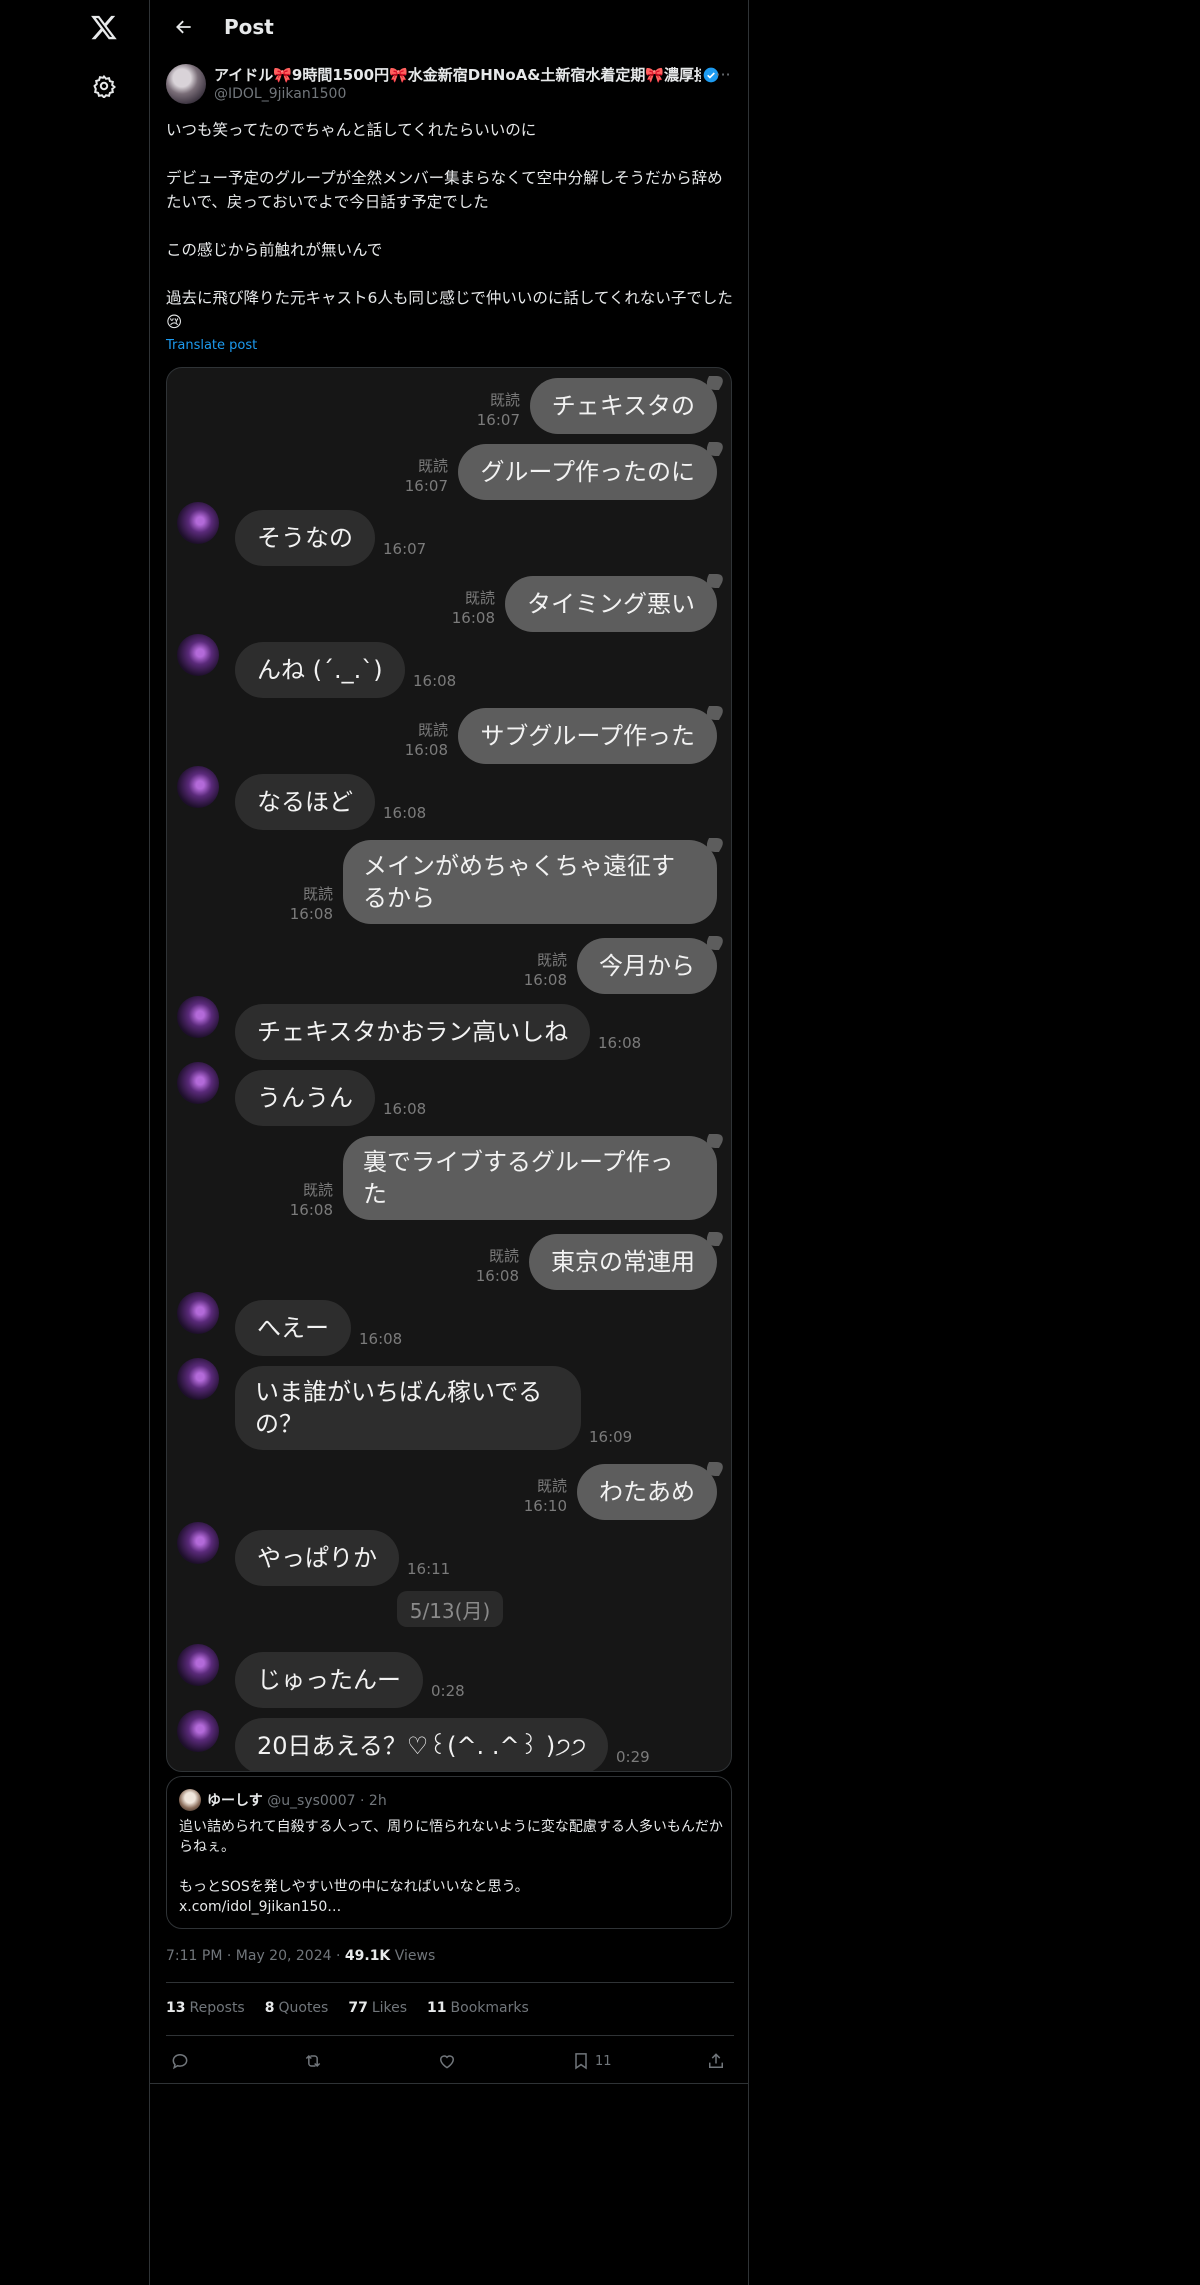 Image resolution: width=1200 pixels, height=2285 pixels. I want to click on translate-post-link: Translate post, so click(211, 345).